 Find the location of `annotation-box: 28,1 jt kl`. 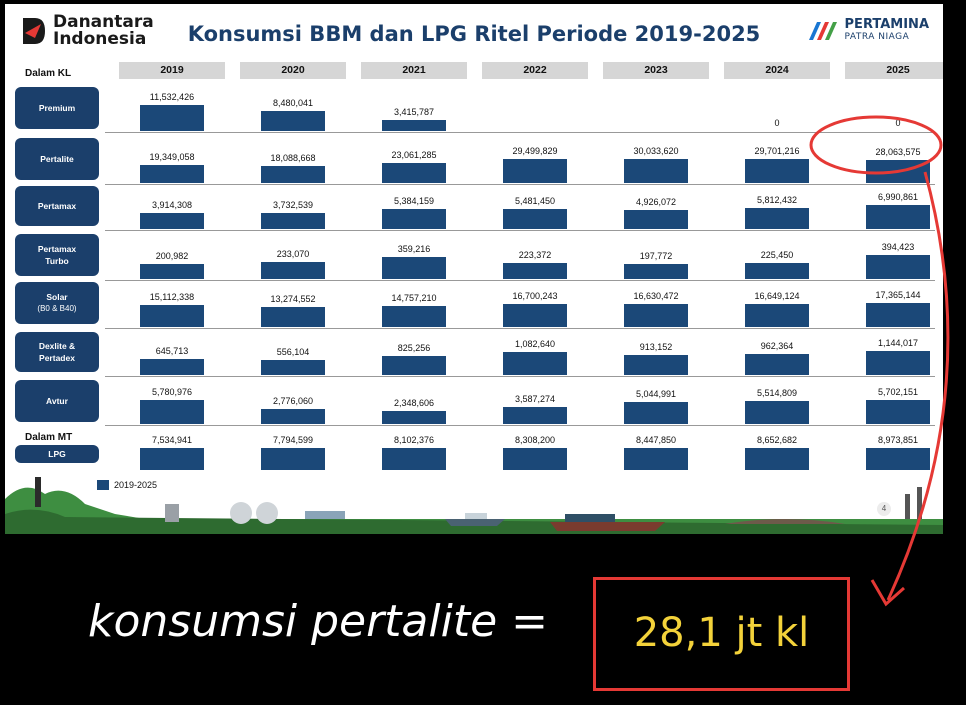

annotation-box: 28,1 jt kl is located at coordinates (721, 634).